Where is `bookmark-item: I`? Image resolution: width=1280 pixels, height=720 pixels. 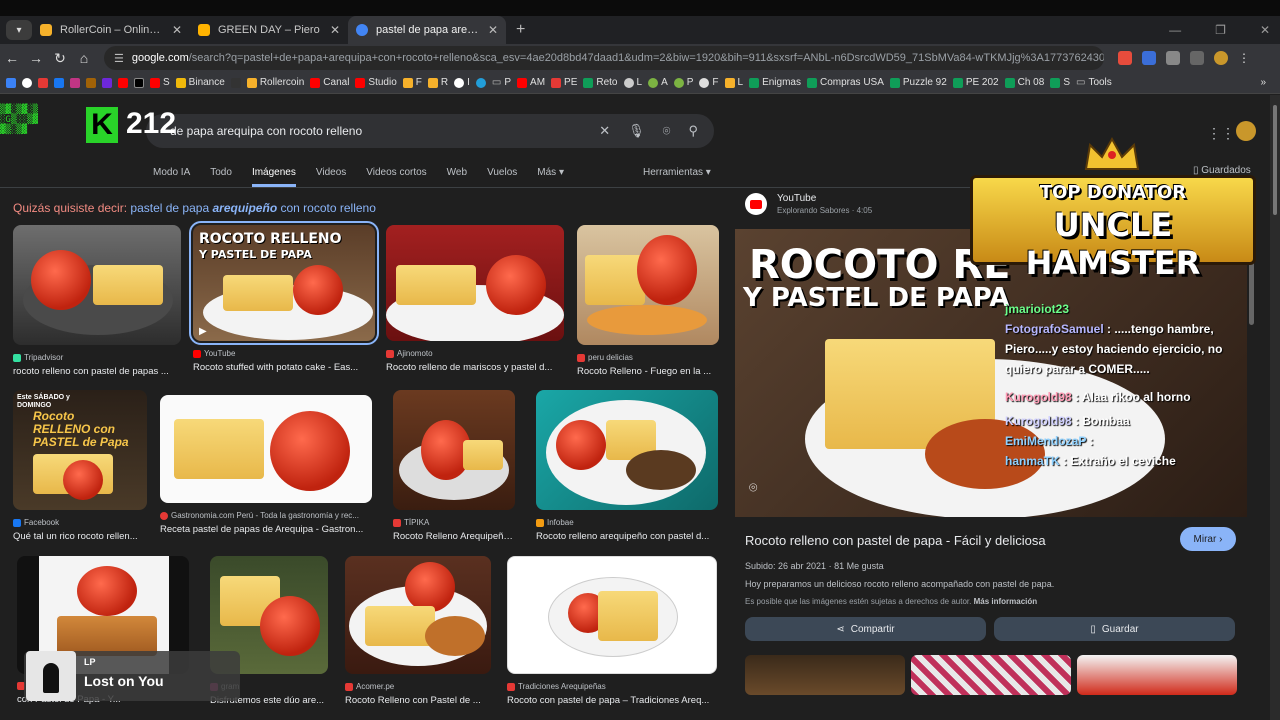
bookmark-item: I is located at coordinates (462, 82).